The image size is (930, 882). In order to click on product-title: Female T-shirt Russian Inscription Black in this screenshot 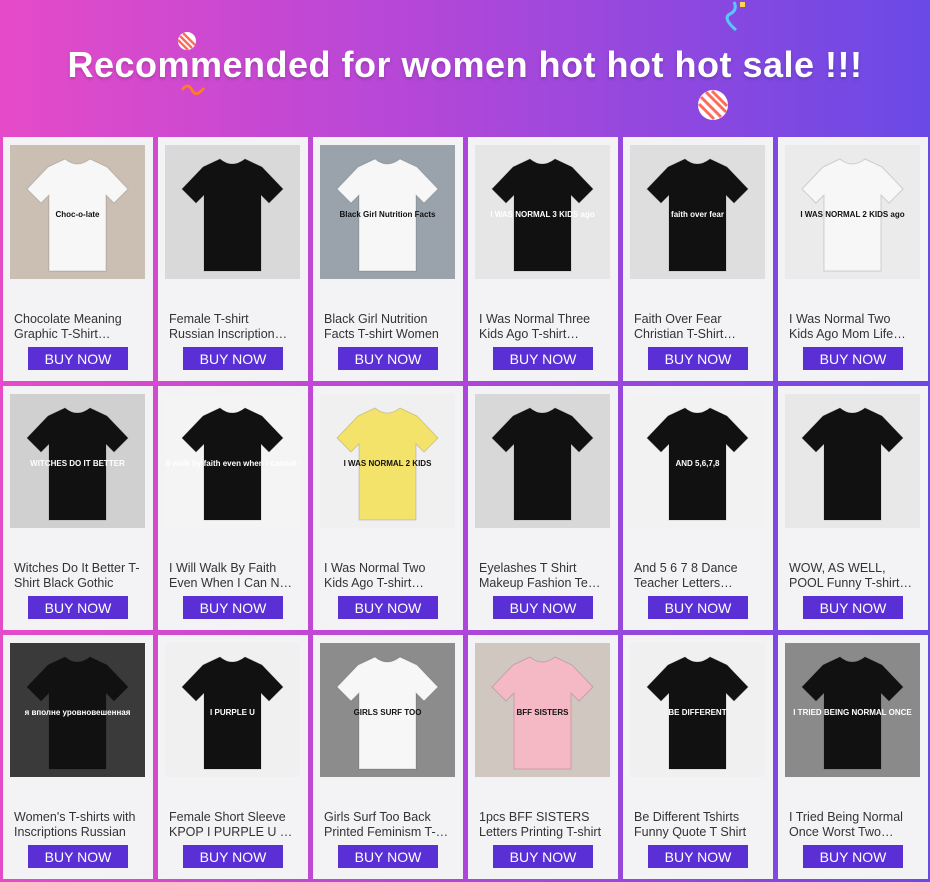, I will do `click(233, 327)`.